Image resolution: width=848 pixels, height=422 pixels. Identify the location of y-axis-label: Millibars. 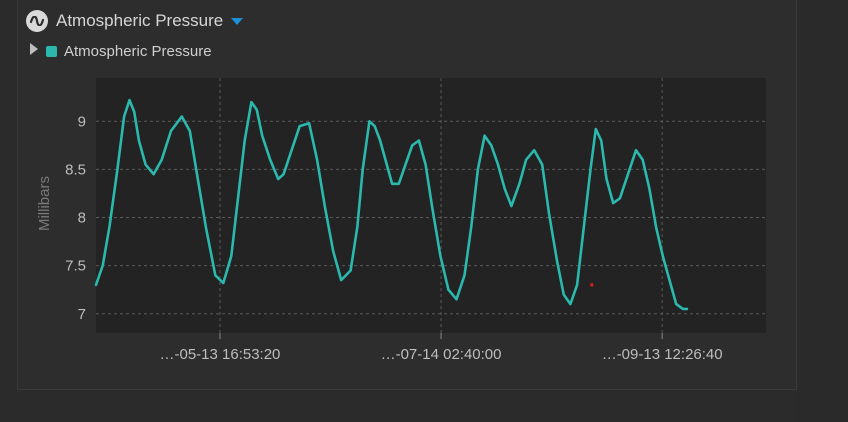
(44, 203).